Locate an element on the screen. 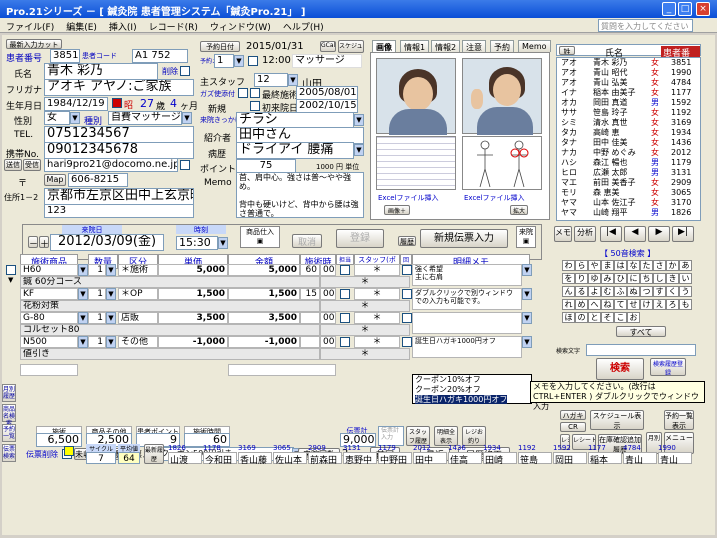 The width and height of the screenshot is (717, 538). kana-button: う is located at coordinates (685, 291).